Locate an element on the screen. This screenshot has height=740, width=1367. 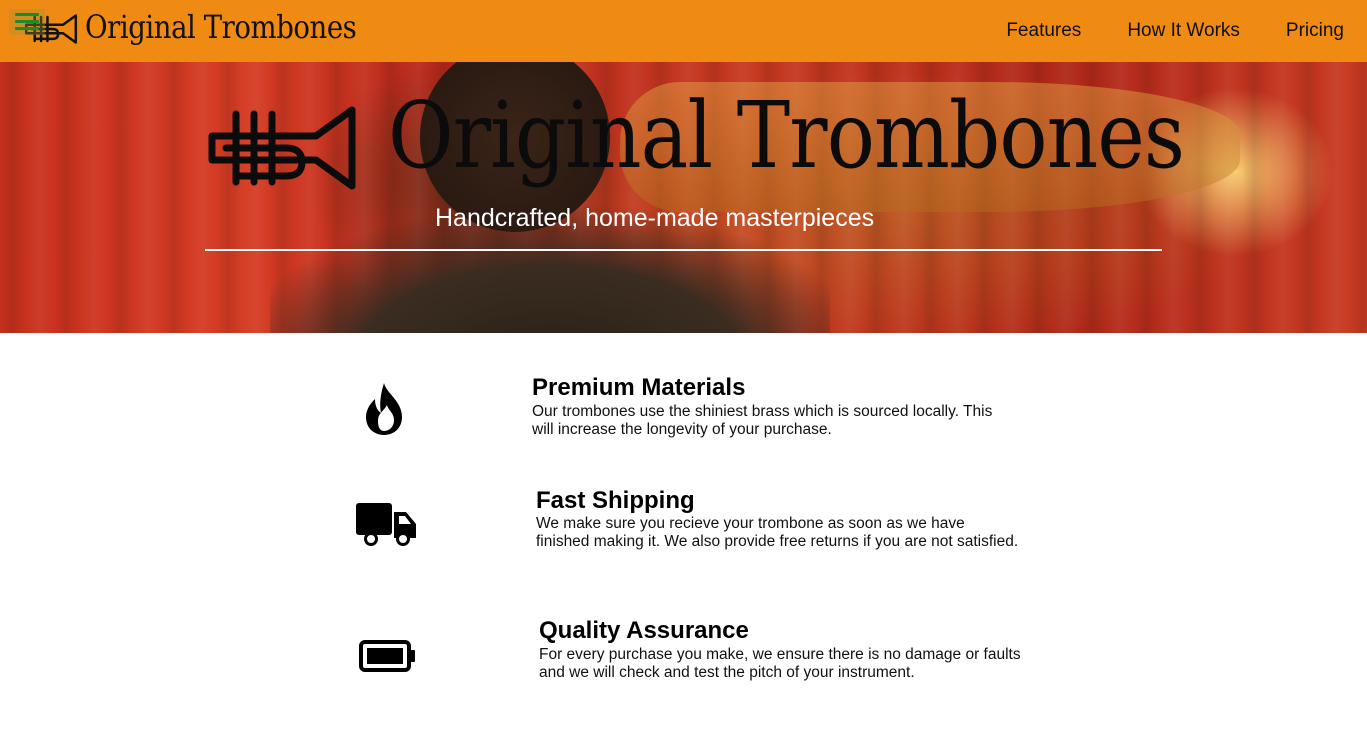
nav-link-how-it-works: How It Works is located at coordinates (1183, 31).